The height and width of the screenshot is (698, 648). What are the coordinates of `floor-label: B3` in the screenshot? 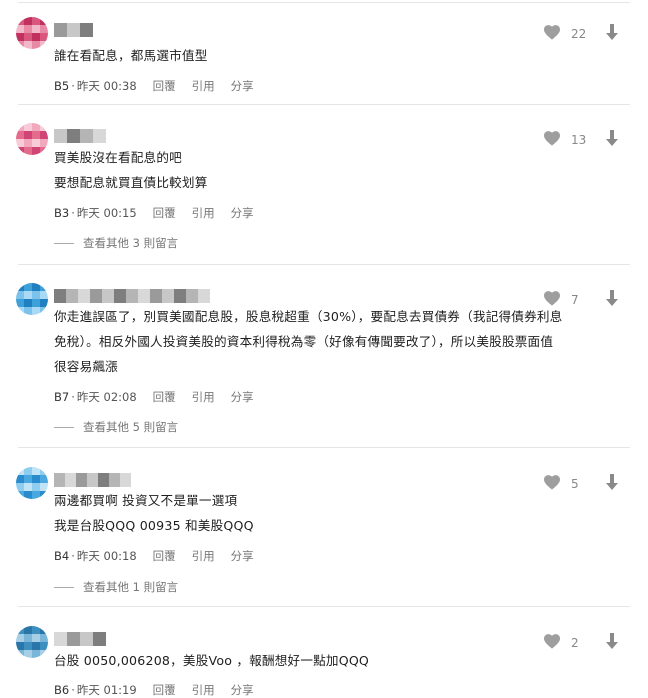 It's located at (62, 213).